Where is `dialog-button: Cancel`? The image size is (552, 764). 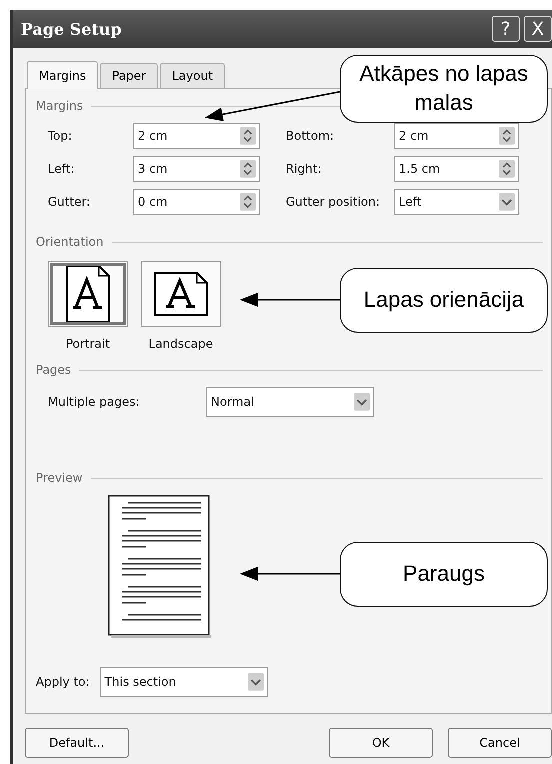 dialog-button: Cancel is located at coordinates (500, 743).